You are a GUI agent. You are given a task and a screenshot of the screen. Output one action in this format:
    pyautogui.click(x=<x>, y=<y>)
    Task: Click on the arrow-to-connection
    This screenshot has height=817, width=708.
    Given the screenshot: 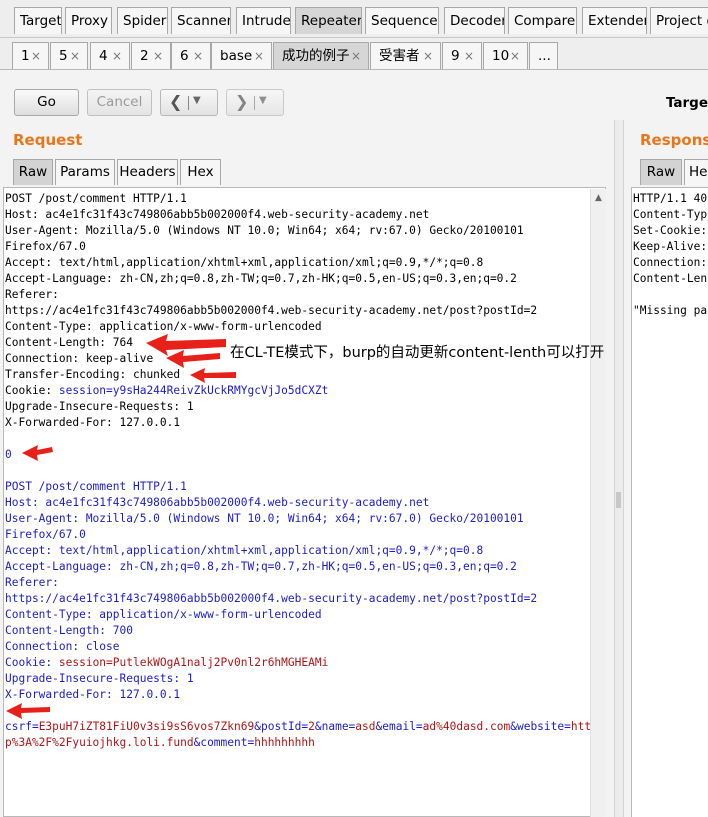 What is the action you would take?
    pyautogui.click(x=193, y=359)
    